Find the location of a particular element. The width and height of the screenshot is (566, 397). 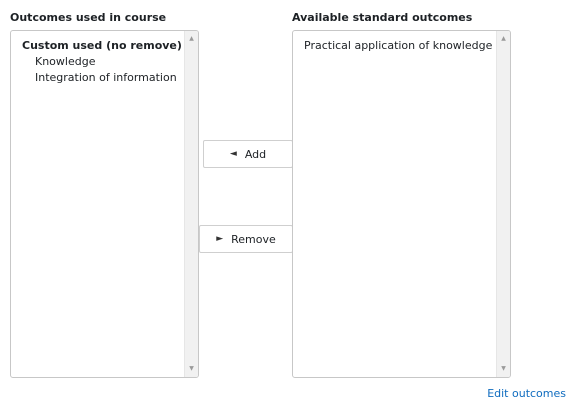

used-outcomes-label: Outcomes used in course is located at coordinates (88, 17).